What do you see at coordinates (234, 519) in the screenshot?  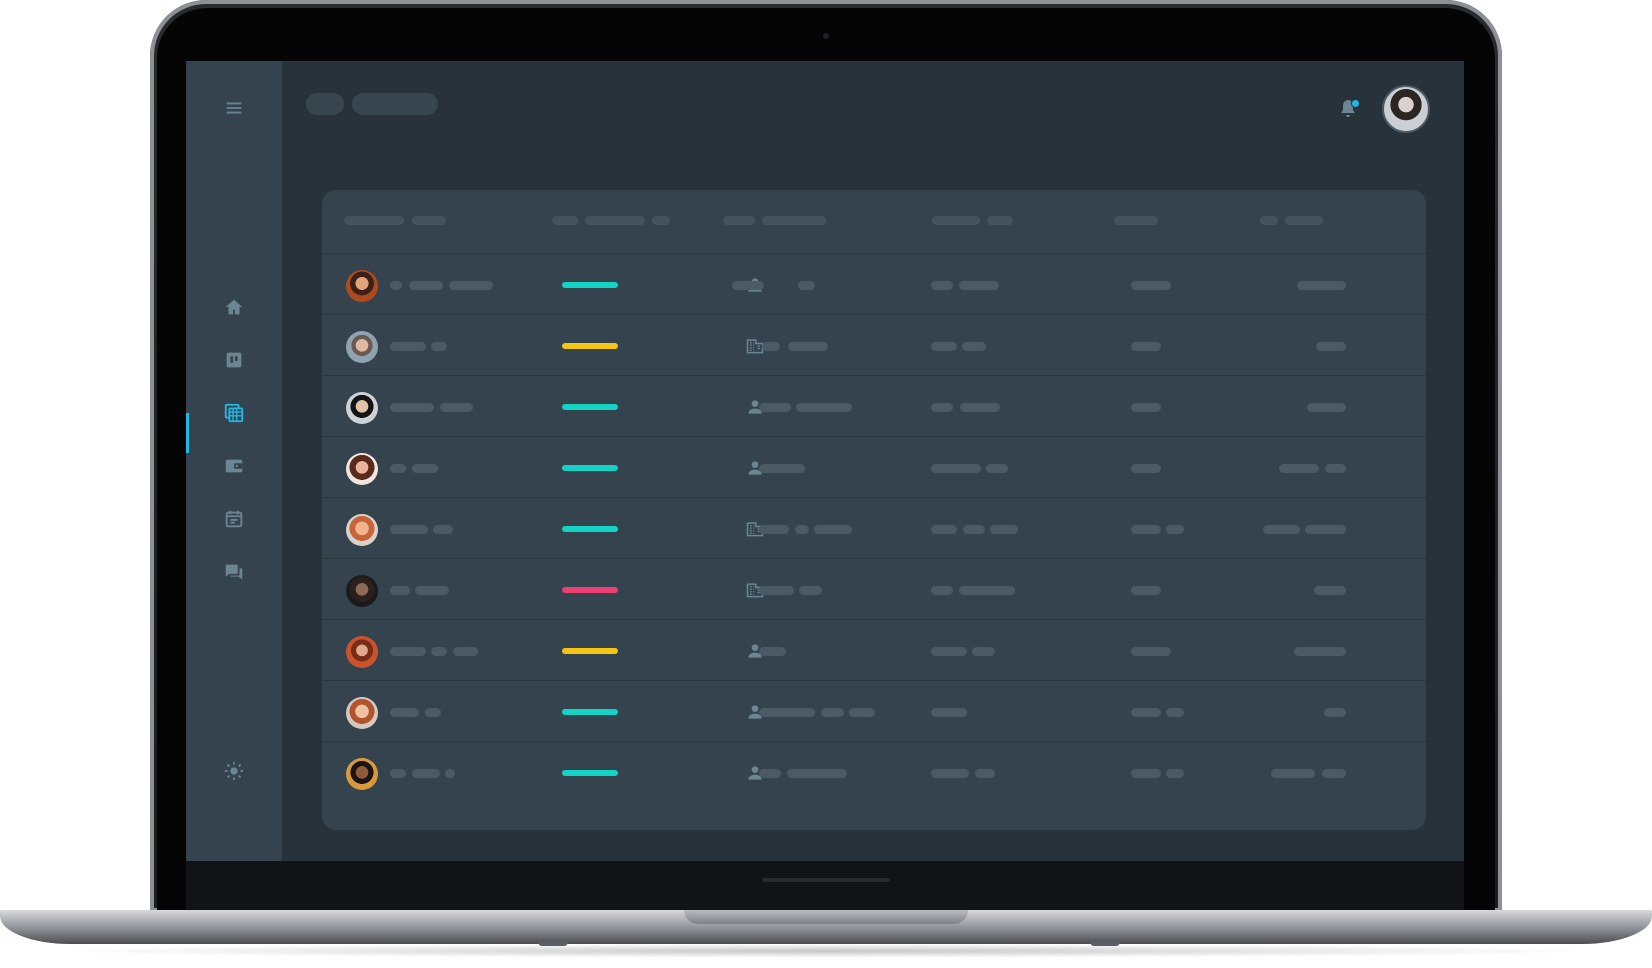 I see `calendar-icon` at bounding box center [234, 519].